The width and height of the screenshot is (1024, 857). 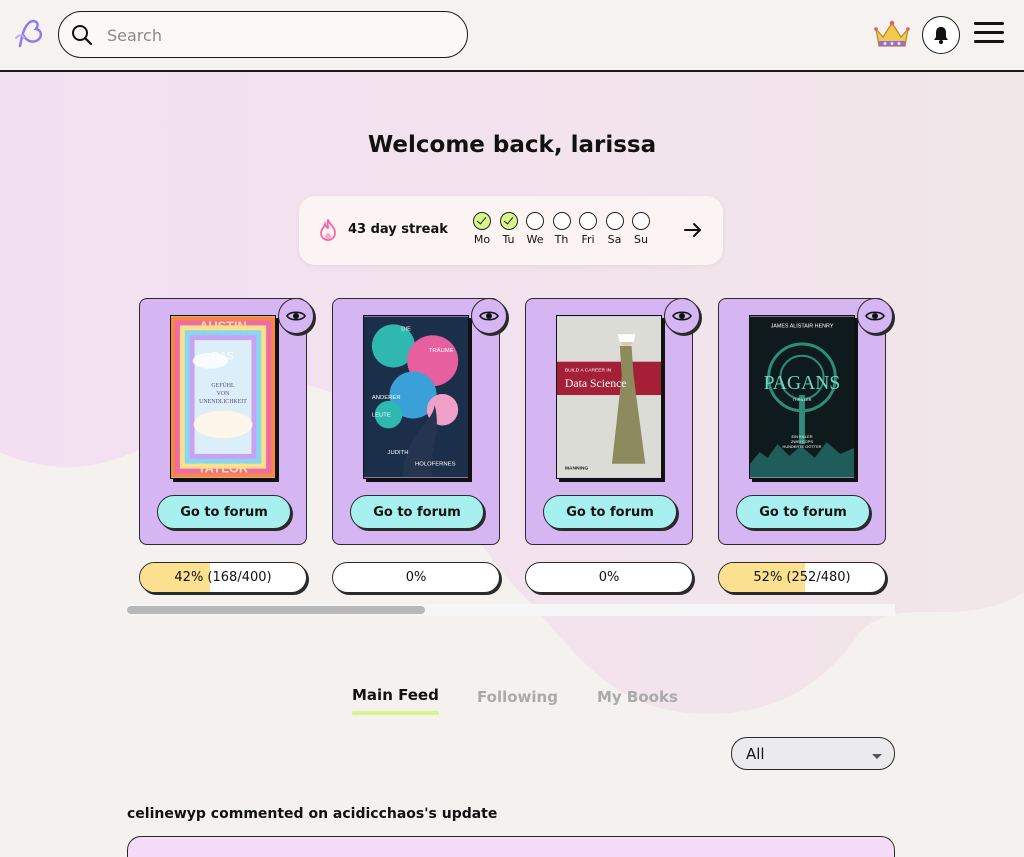 What do you see at coordinates (693, 230) in the screenshot?
I see `arrow-right-icon` at bounding box center [693, 230].